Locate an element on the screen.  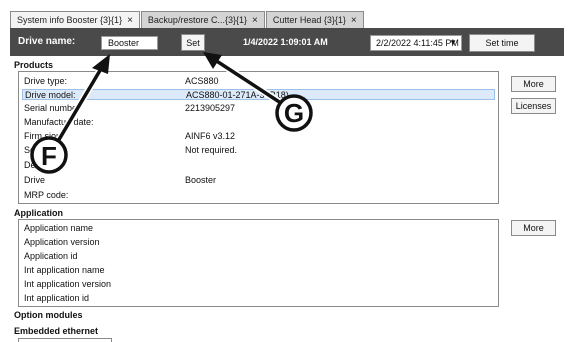
callout-arrow-f is located at coordinates (80, 102).